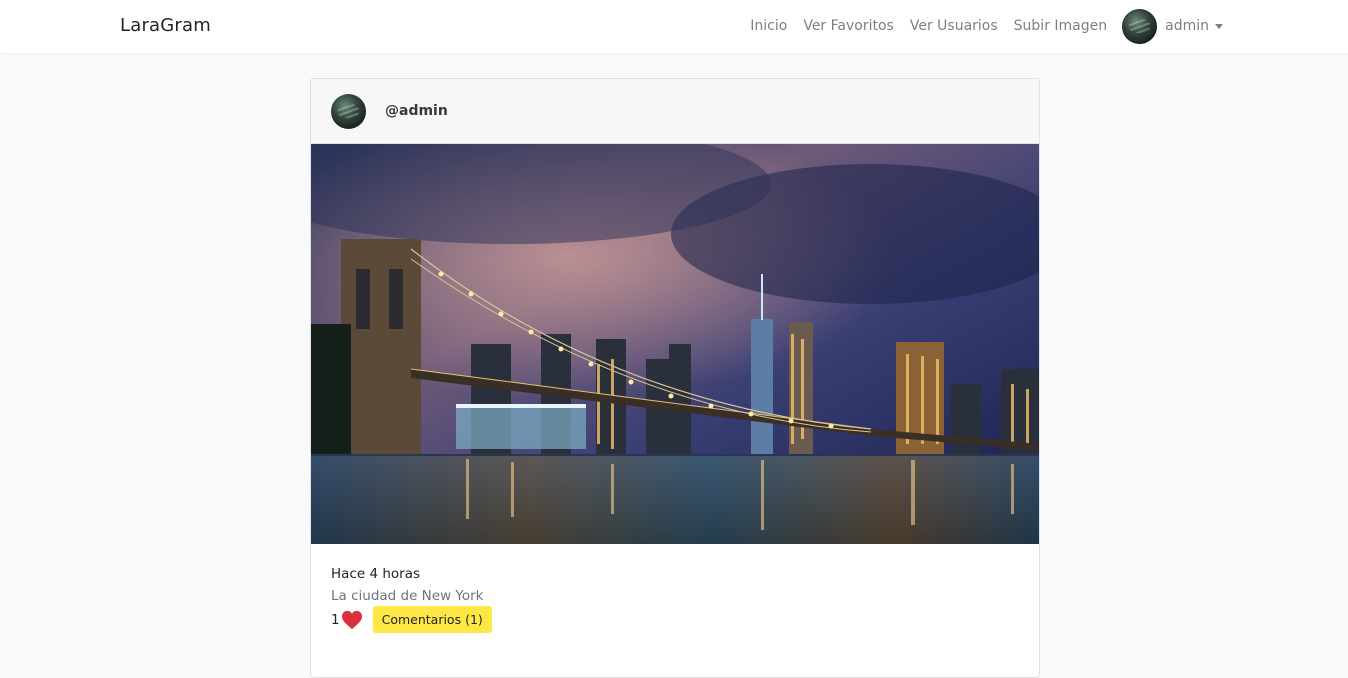 Image resolution: width=1348 pixels, height=678 pixels. What do you see at coordinates (768, 26) in the screenshot?
I see `nav-link-inicio: Inicio` at bounding box center [768, 26].